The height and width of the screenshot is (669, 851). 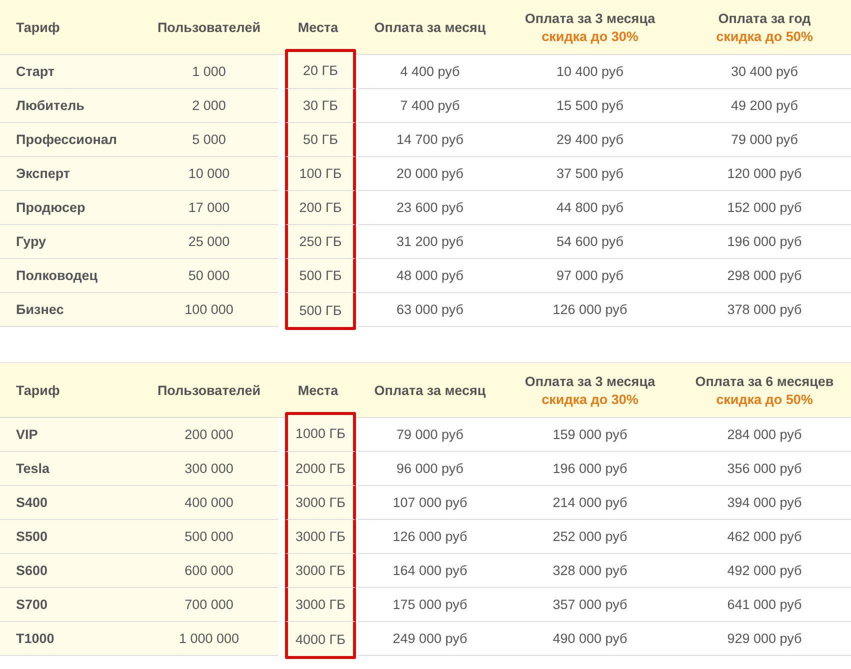 What do you see at coordinates (209, 140) in the screenshot?
I see `table-cell: 5 000` at bounding box center [209, 140].